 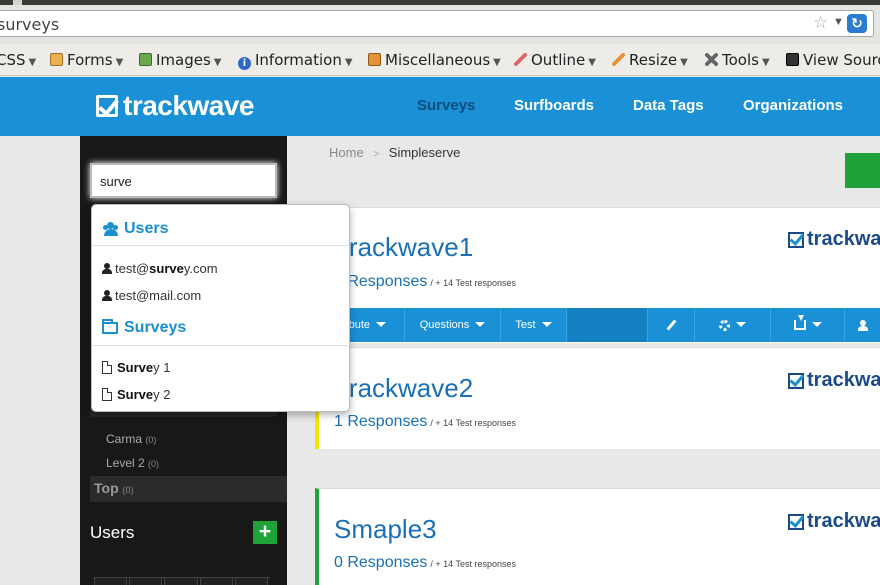 I want to click on bookmark-tools: Tools ▼, so click(x=737, y=60).